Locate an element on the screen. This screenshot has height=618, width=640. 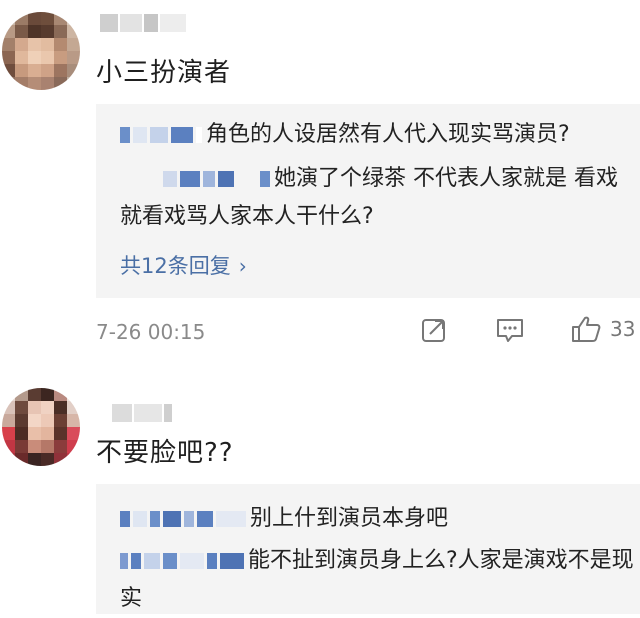
reply-item: 能不扯到演员身上么?人家是演戏不是现实 is located at coordinates (379, 580).